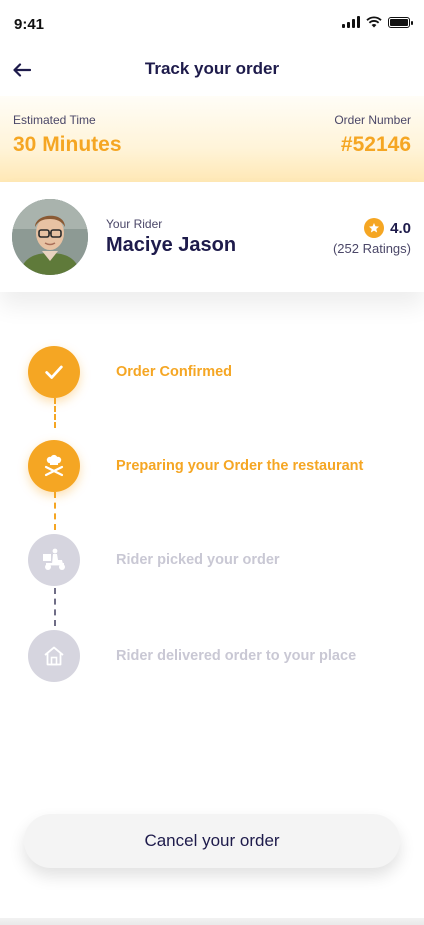 This screenshot has height=925, width=424. What do you see at coordinates (212, 841) in the screenshot?
I see `cancel-order-button: Cancel your order` at bounding box center [212, 841].